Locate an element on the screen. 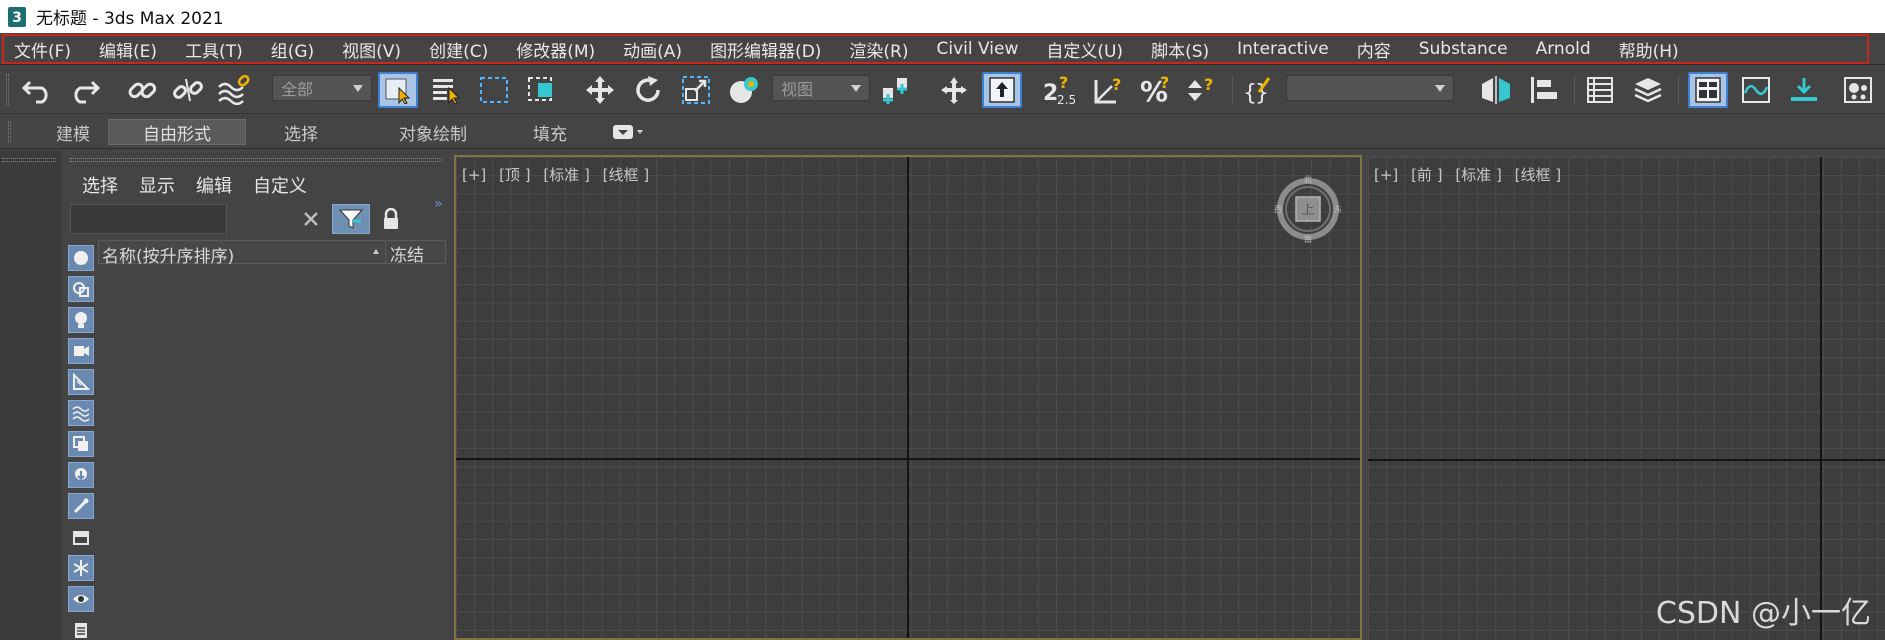  selection-filter-dropdown: 全部 is located at coordinates (322, 88).